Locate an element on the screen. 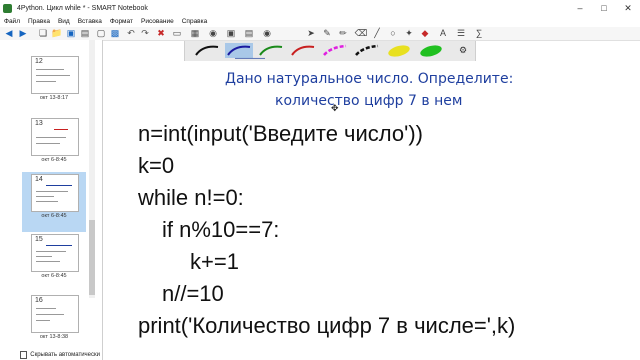 This screenshot has height=360, width=640. delete-icon: ✖ is located at coordinates (161, 33).